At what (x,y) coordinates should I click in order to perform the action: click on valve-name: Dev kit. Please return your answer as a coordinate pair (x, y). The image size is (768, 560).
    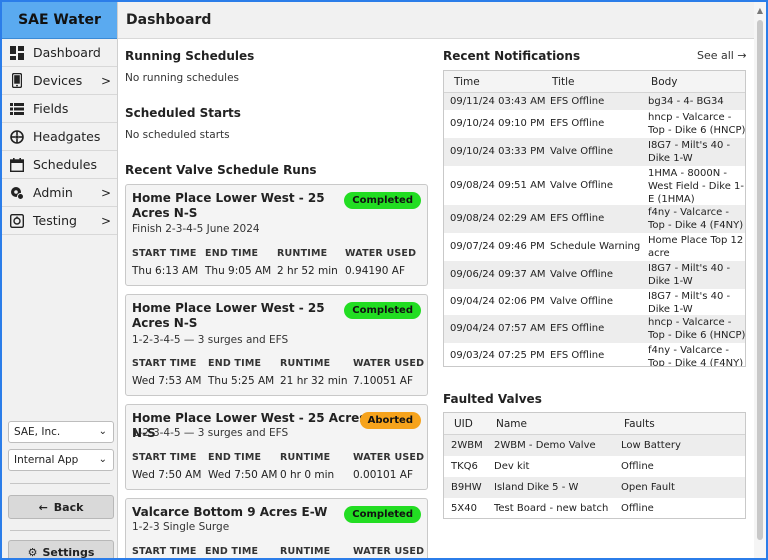
    Looking at the image, I should click on (512, 466).